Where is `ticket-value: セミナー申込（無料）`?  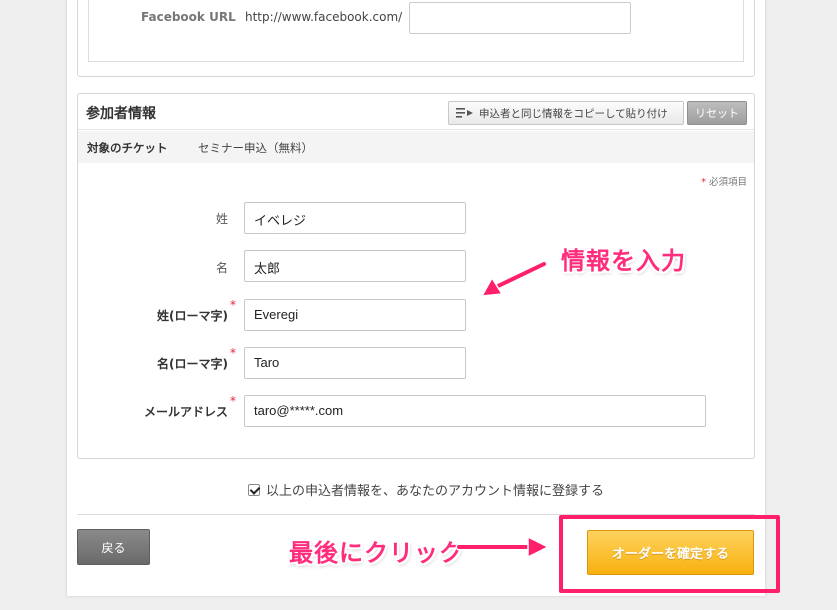 ticket-value: セミナー申込（無料） is located at coordinates (255, 148).